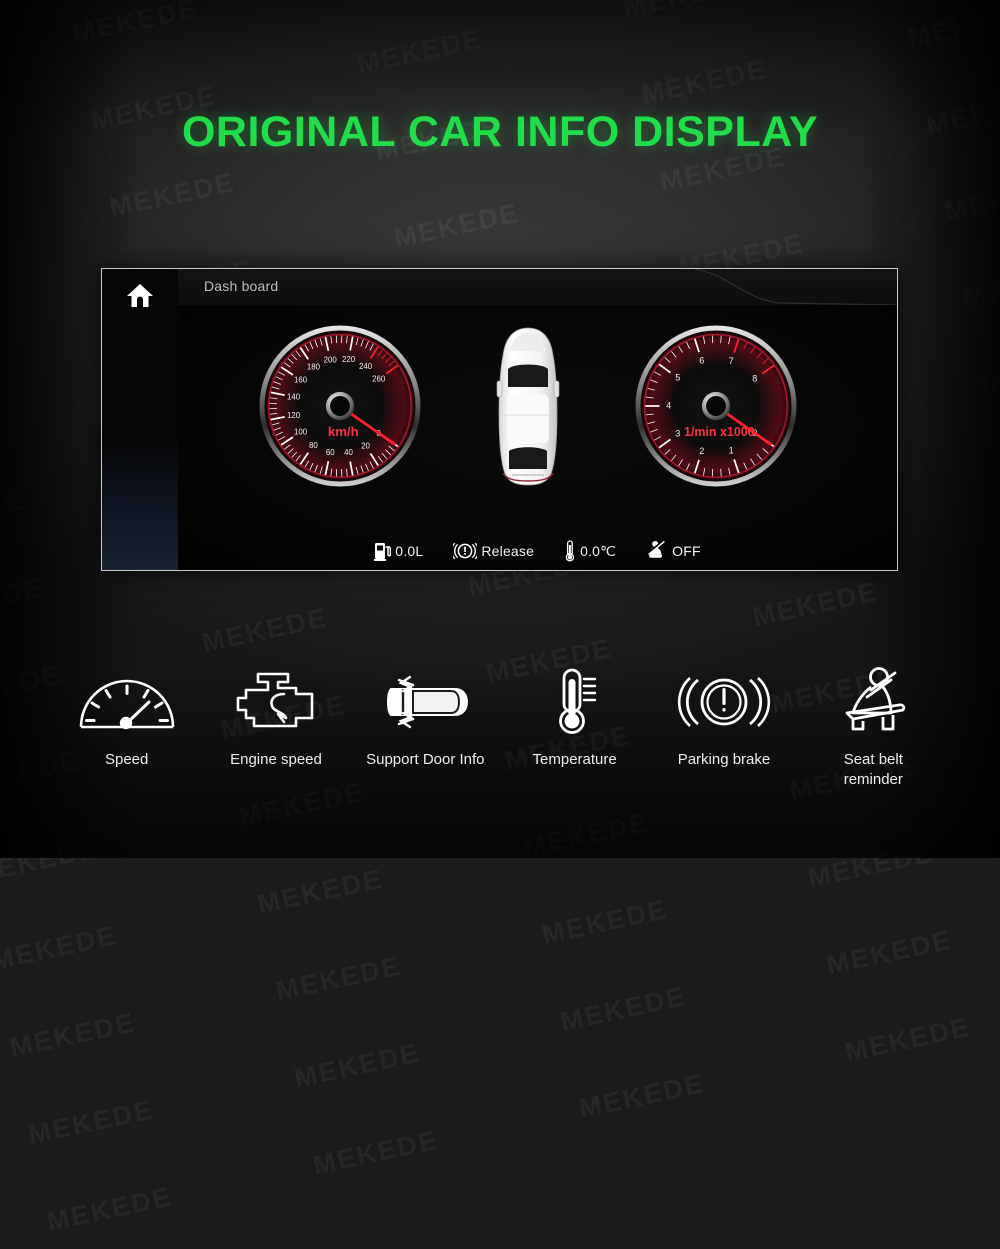 The height and width of the screenshot is (1249, 1000). I want to click on panel-header: Dash board, so click(537, 287).